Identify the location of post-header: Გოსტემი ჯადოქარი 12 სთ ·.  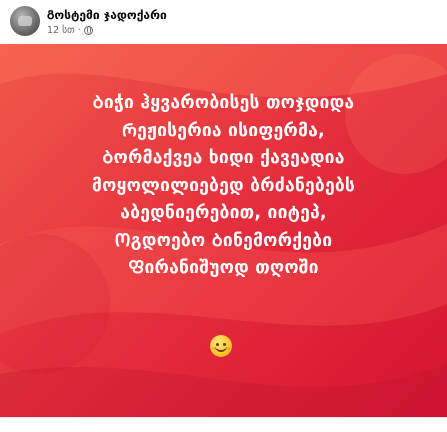
(223, 22).